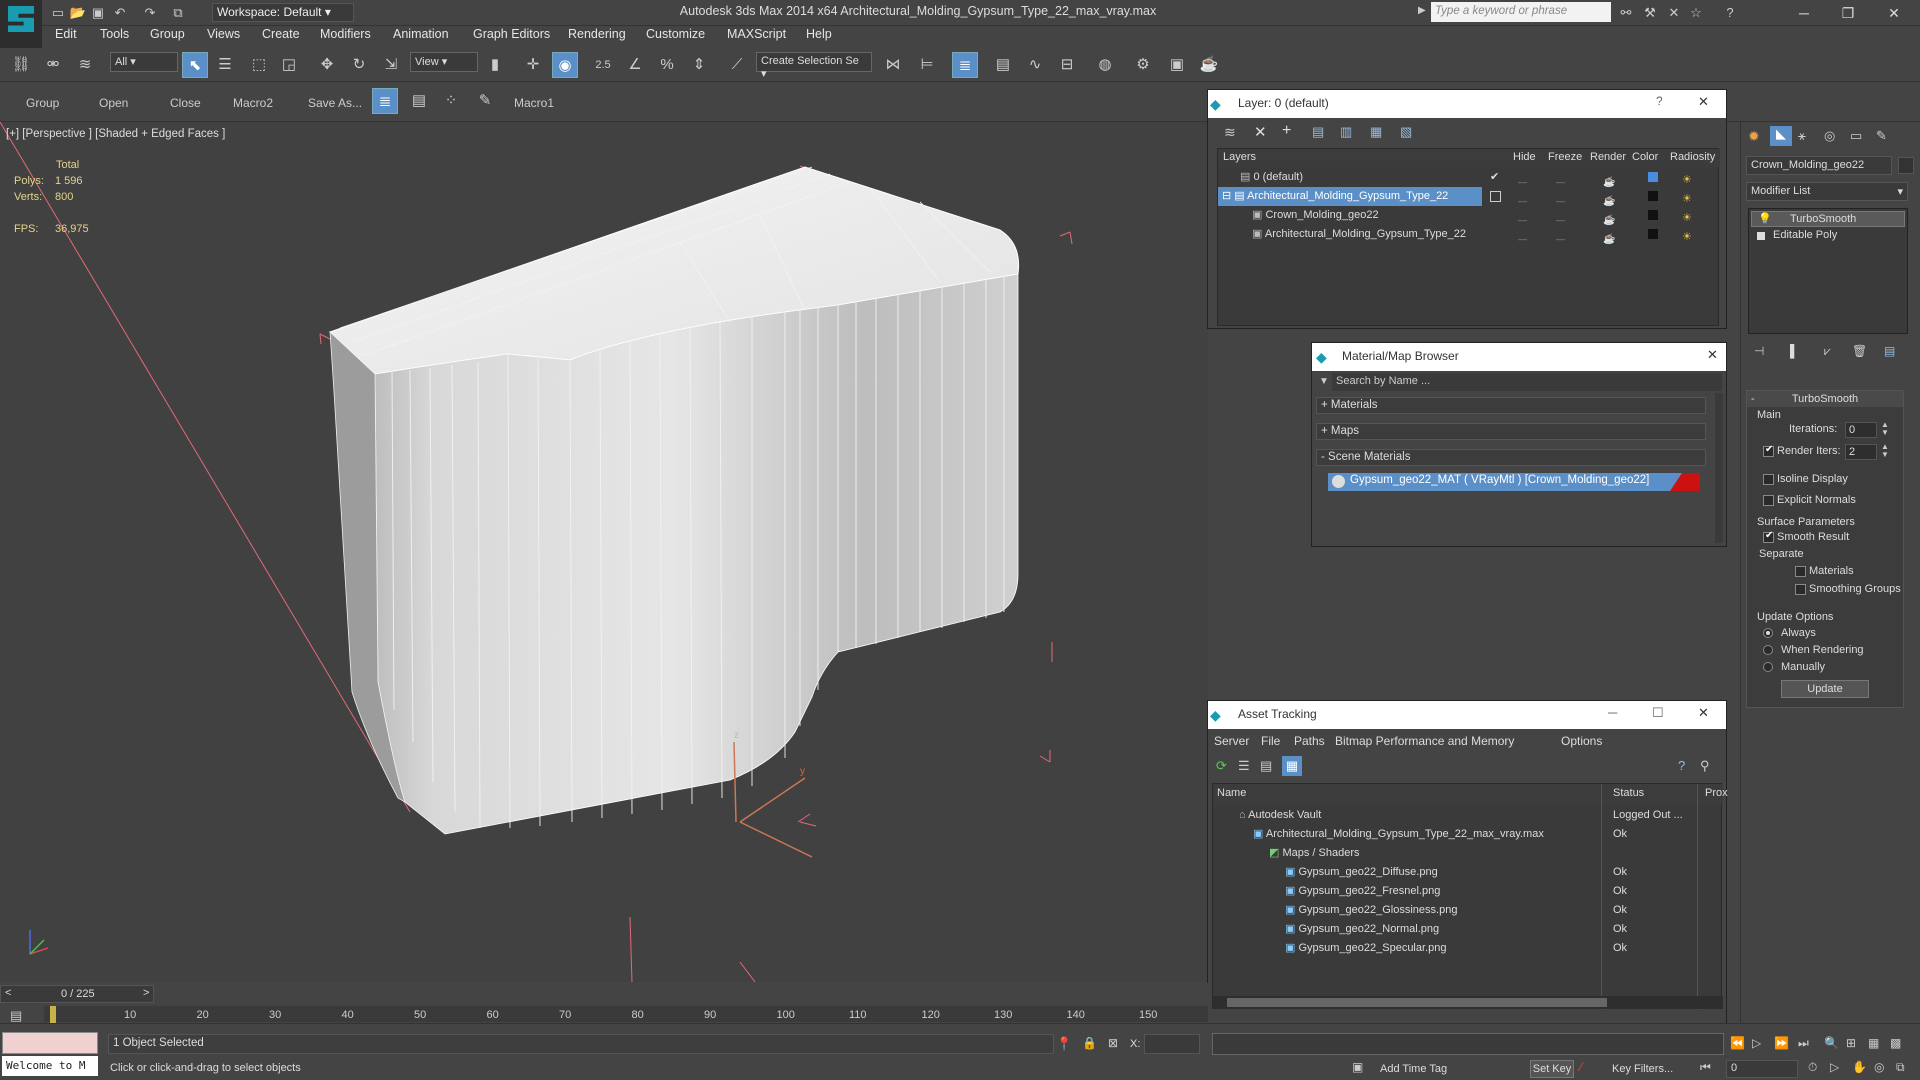 The height and width of the screenshot is (1080, 1920). I want to click on layer-panel-help-icon: ?, so click(1659, 101).